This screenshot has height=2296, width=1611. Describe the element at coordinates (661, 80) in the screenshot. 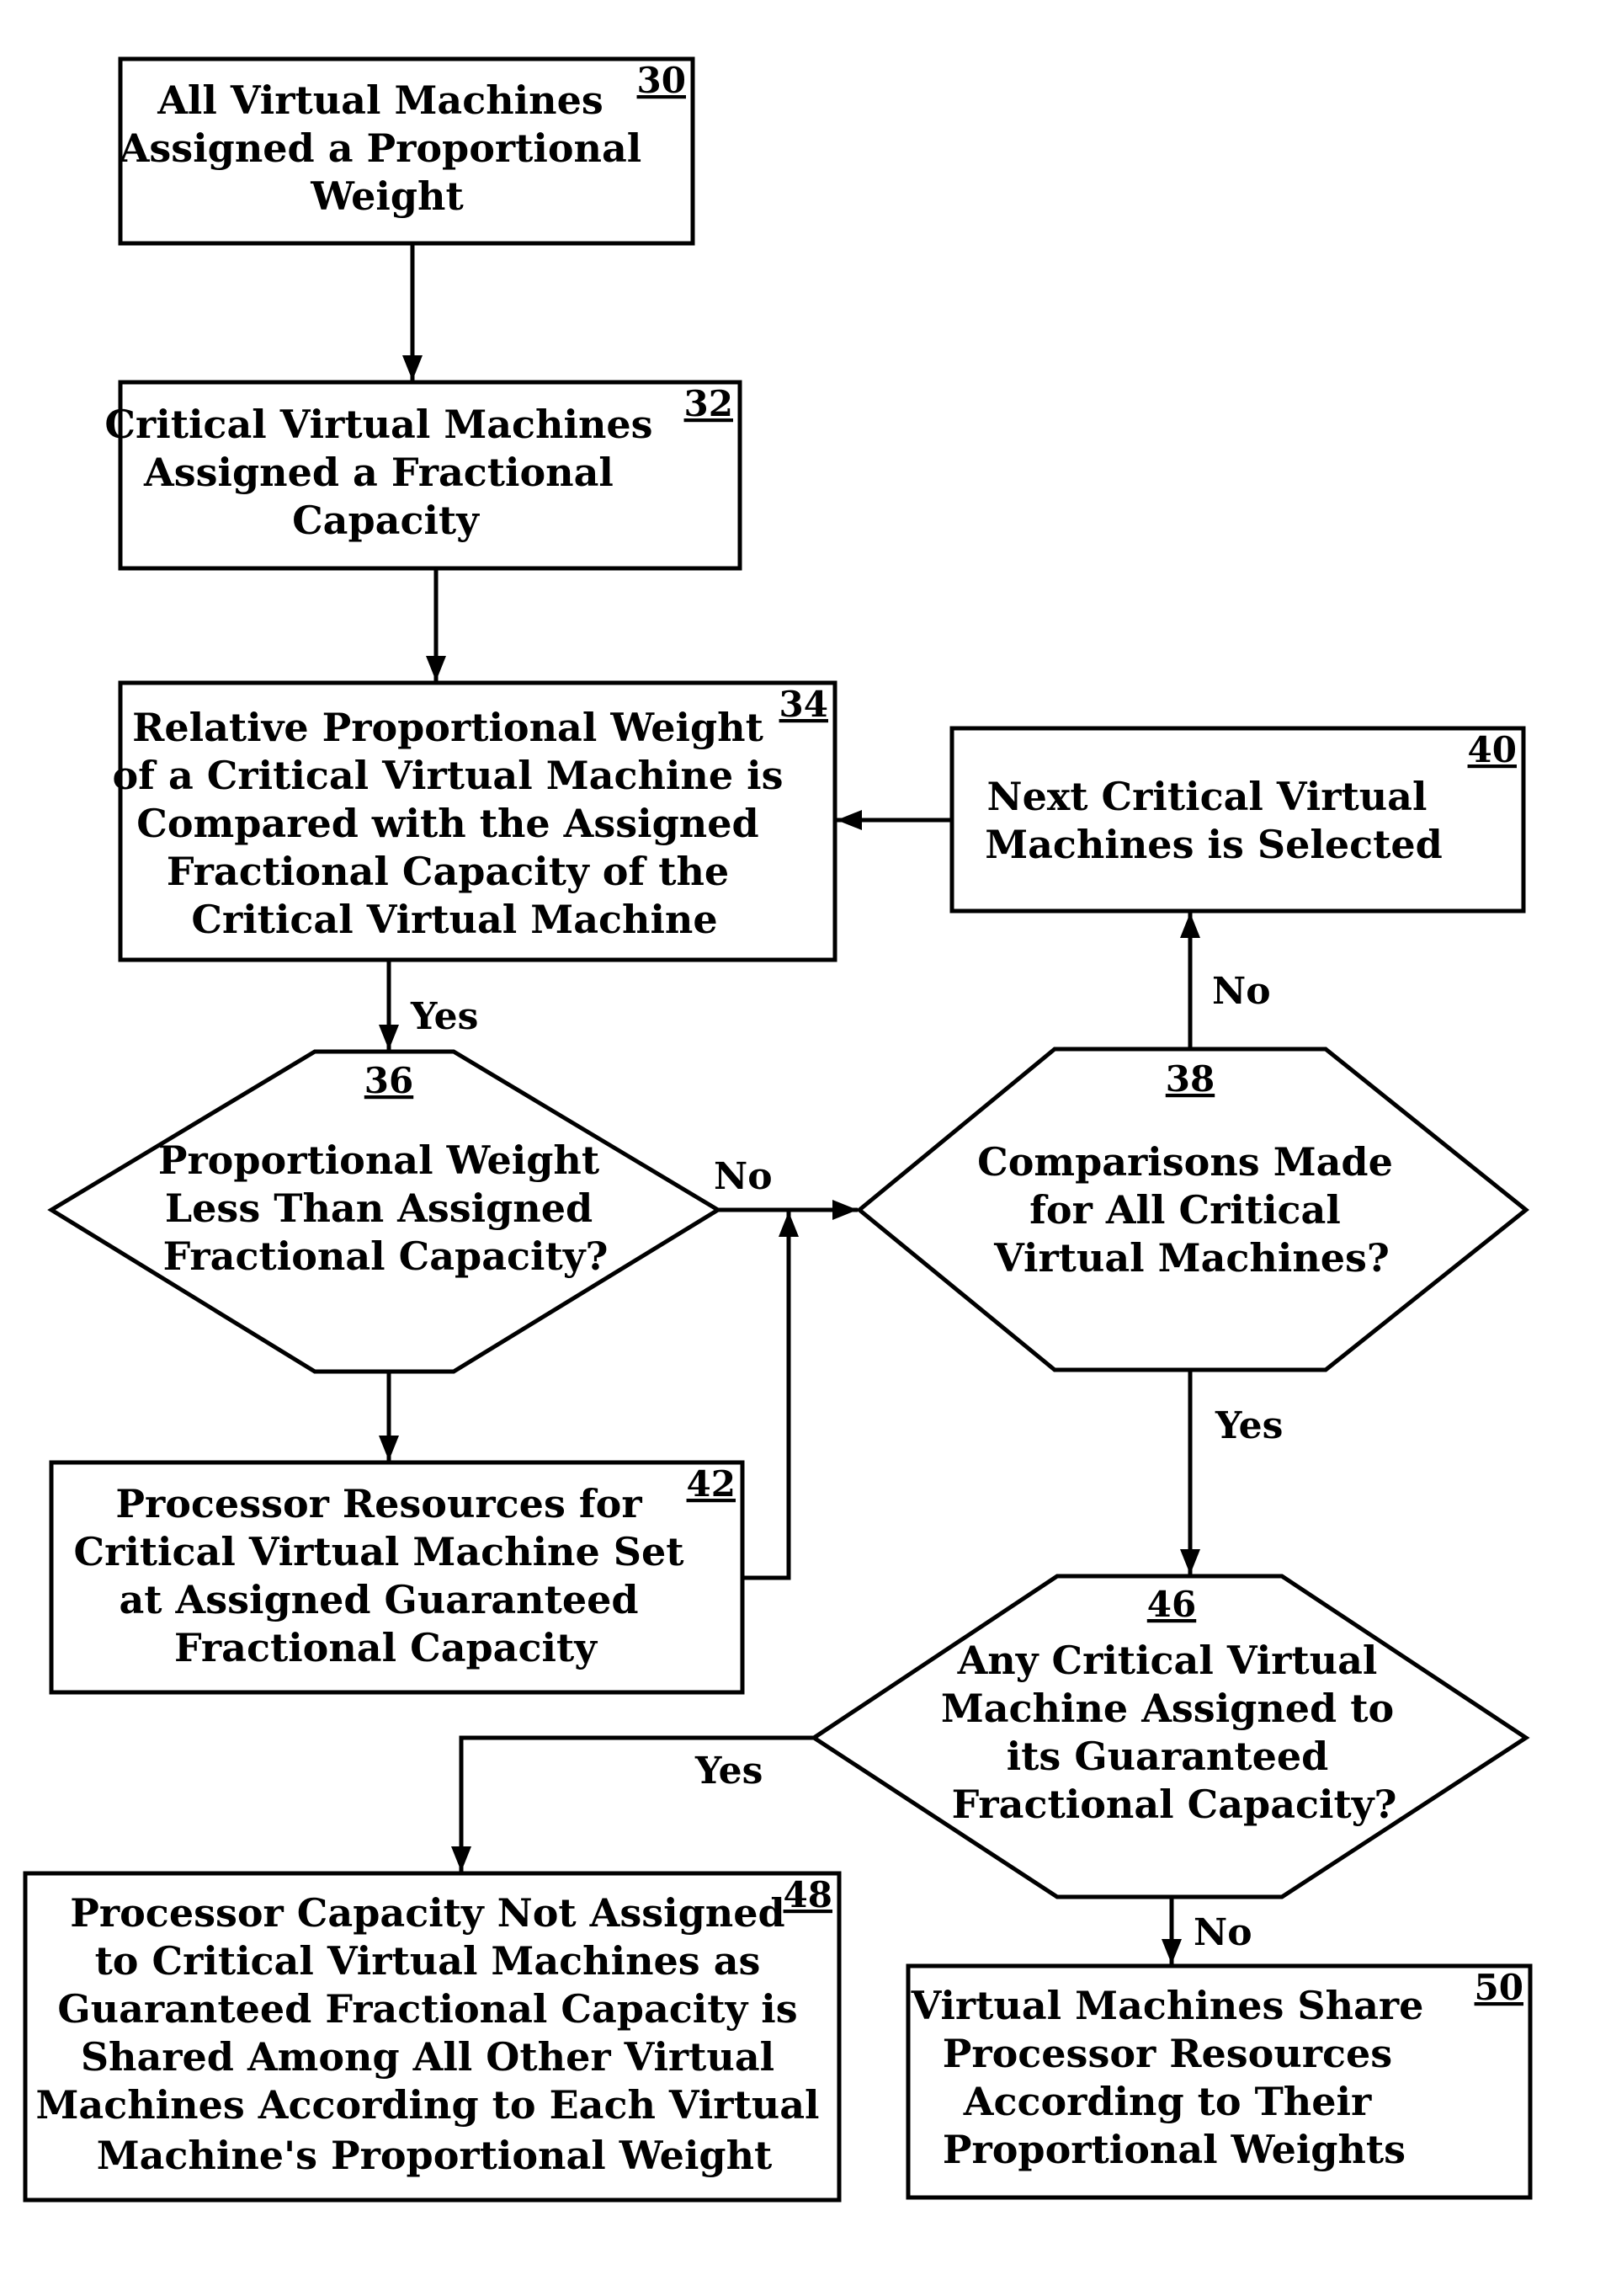

I see `node-30-ref: 30` at that location.